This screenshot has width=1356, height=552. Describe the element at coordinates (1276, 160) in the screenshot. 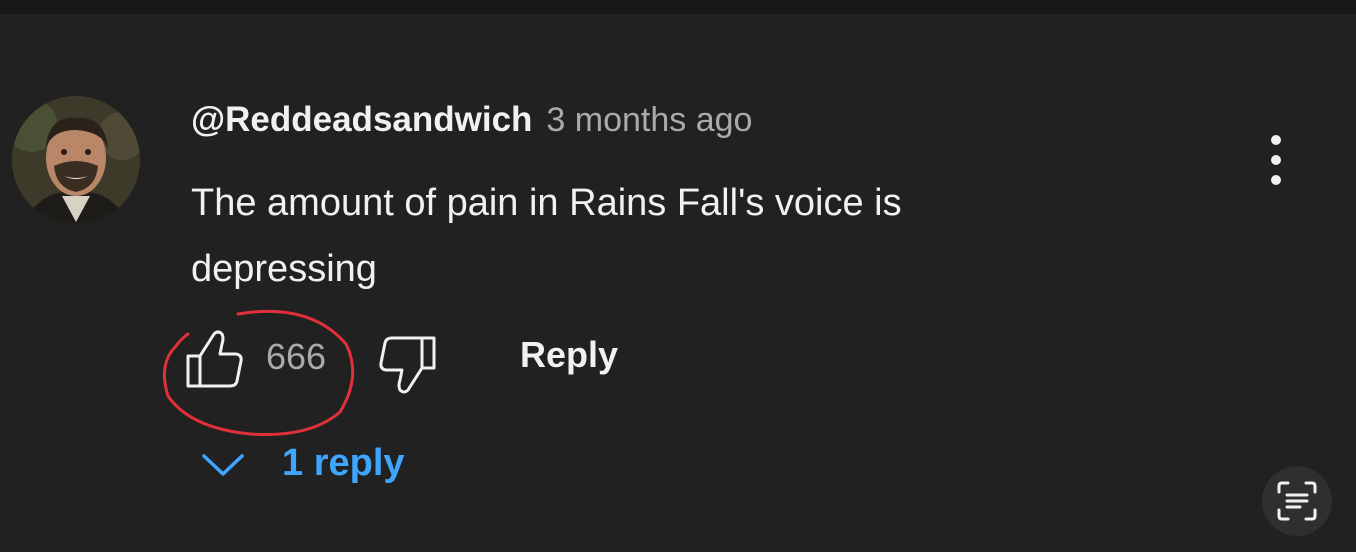

I see `more-vertical-icon` at that location.